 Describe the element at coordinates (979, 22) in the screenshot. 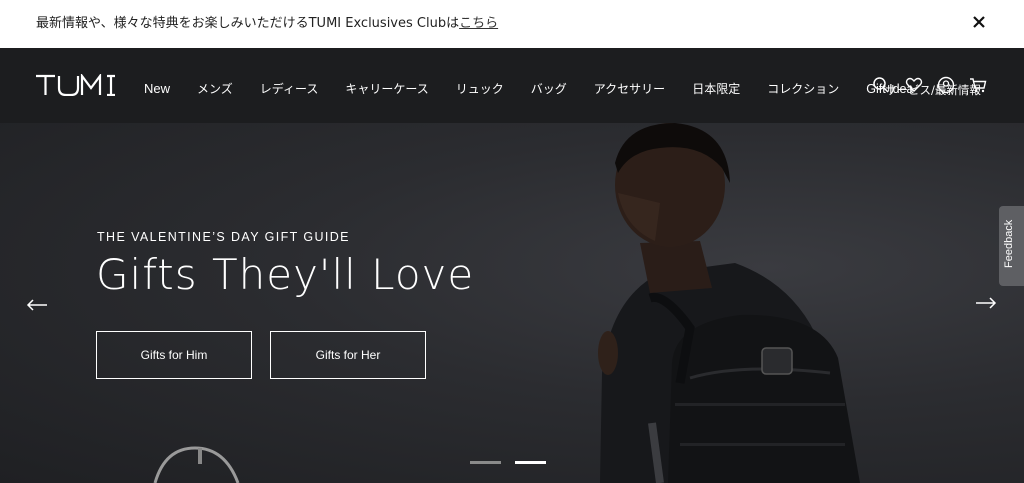

I see `close-icon` at that location.